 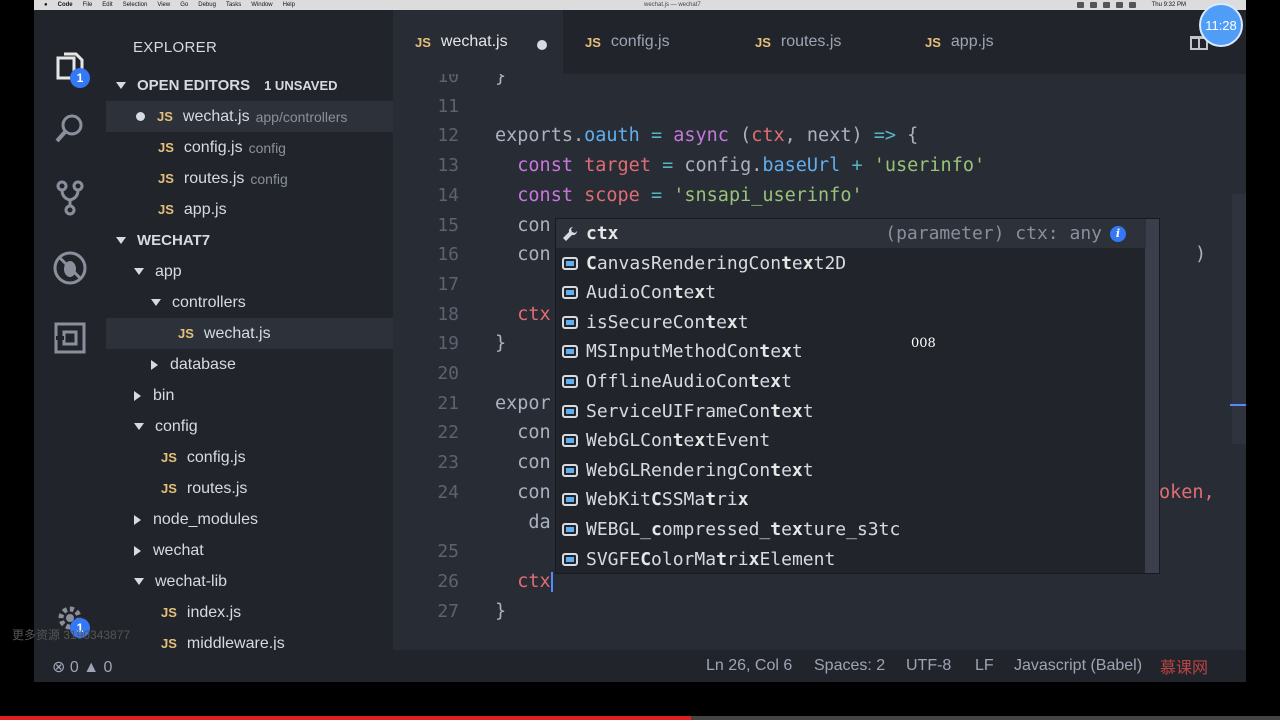 What do you see at coordinates (65, 5) in the screenshot?
I see `menu-code: Code` at bounding box center [65, 5].